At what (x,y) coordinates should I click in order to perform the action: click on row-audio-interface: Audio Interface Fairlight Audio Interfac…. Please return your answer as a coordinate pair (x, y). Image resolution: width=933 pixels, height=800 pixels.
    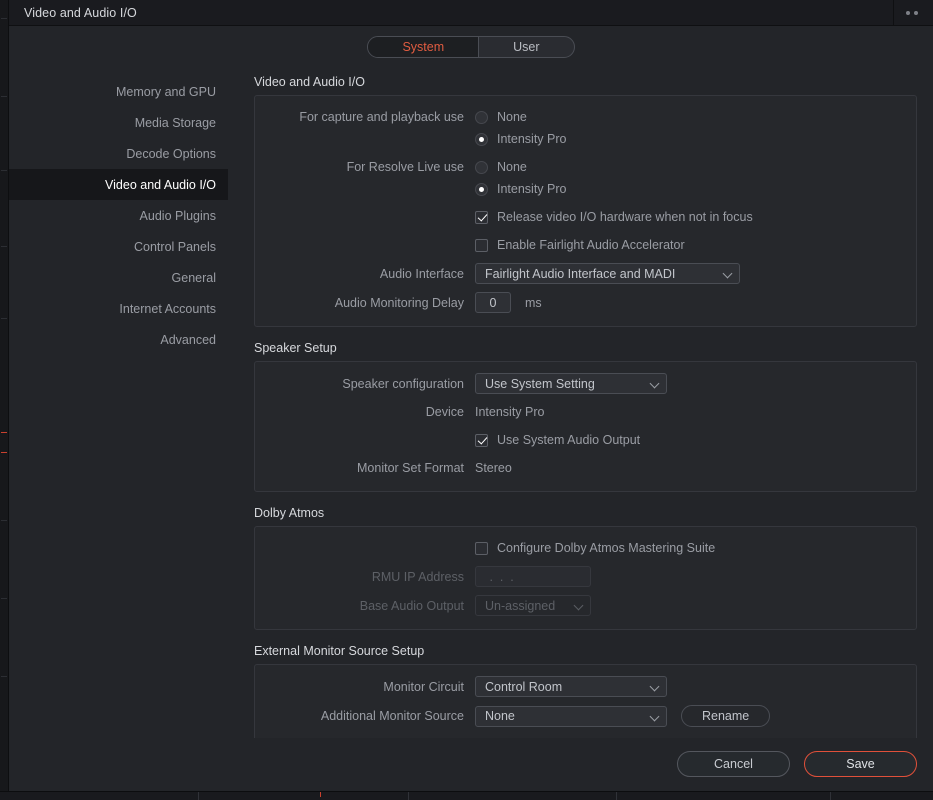
    Looking at the image, I should click on (585, 273).